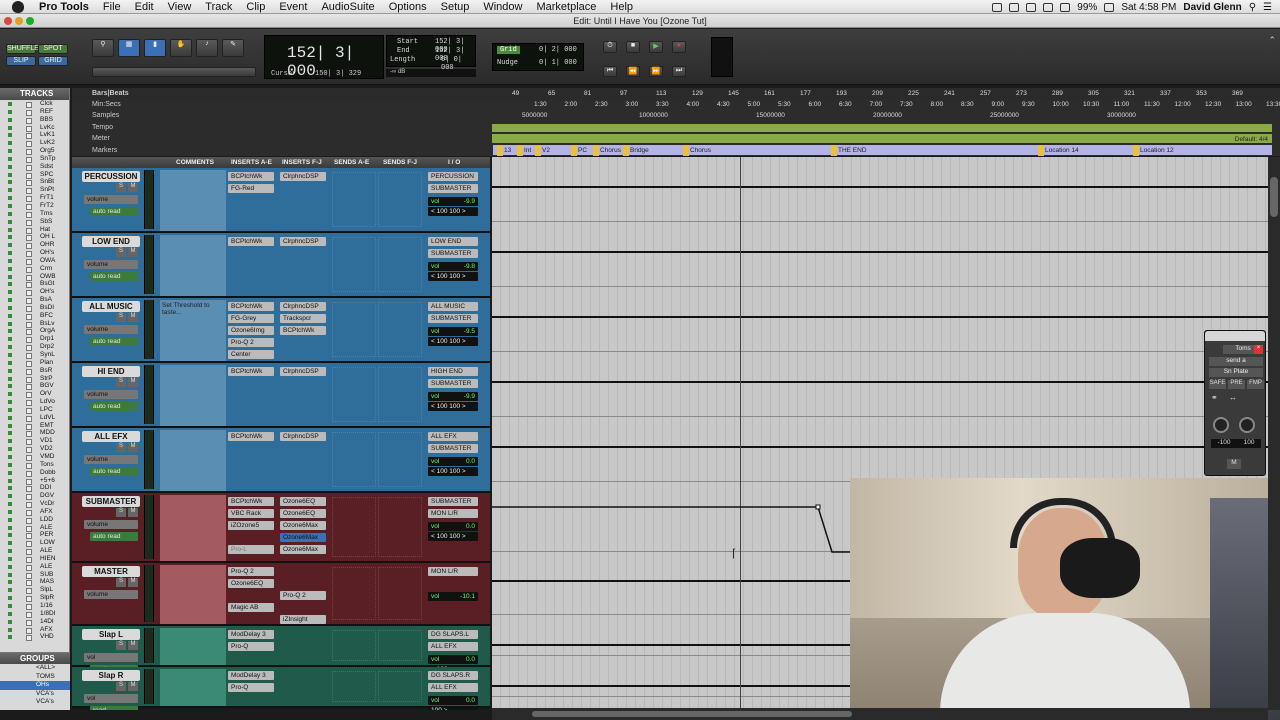 The image size is (1280, 720). I want to click on send-bus-selector: Sn Plate, so click(1236, 372).